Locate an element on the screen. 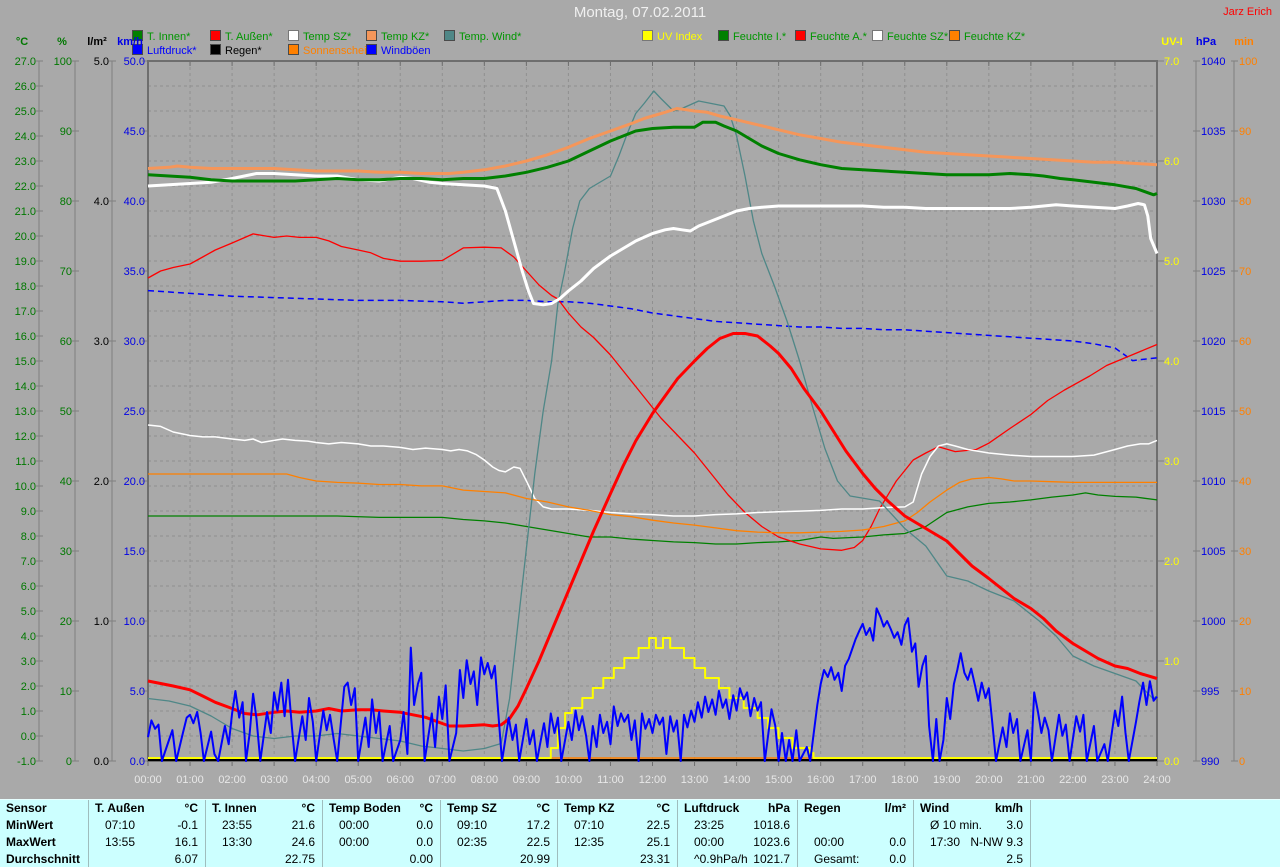  axis-tick-label-hpa: 995 is located at coordinates (1210, 692).